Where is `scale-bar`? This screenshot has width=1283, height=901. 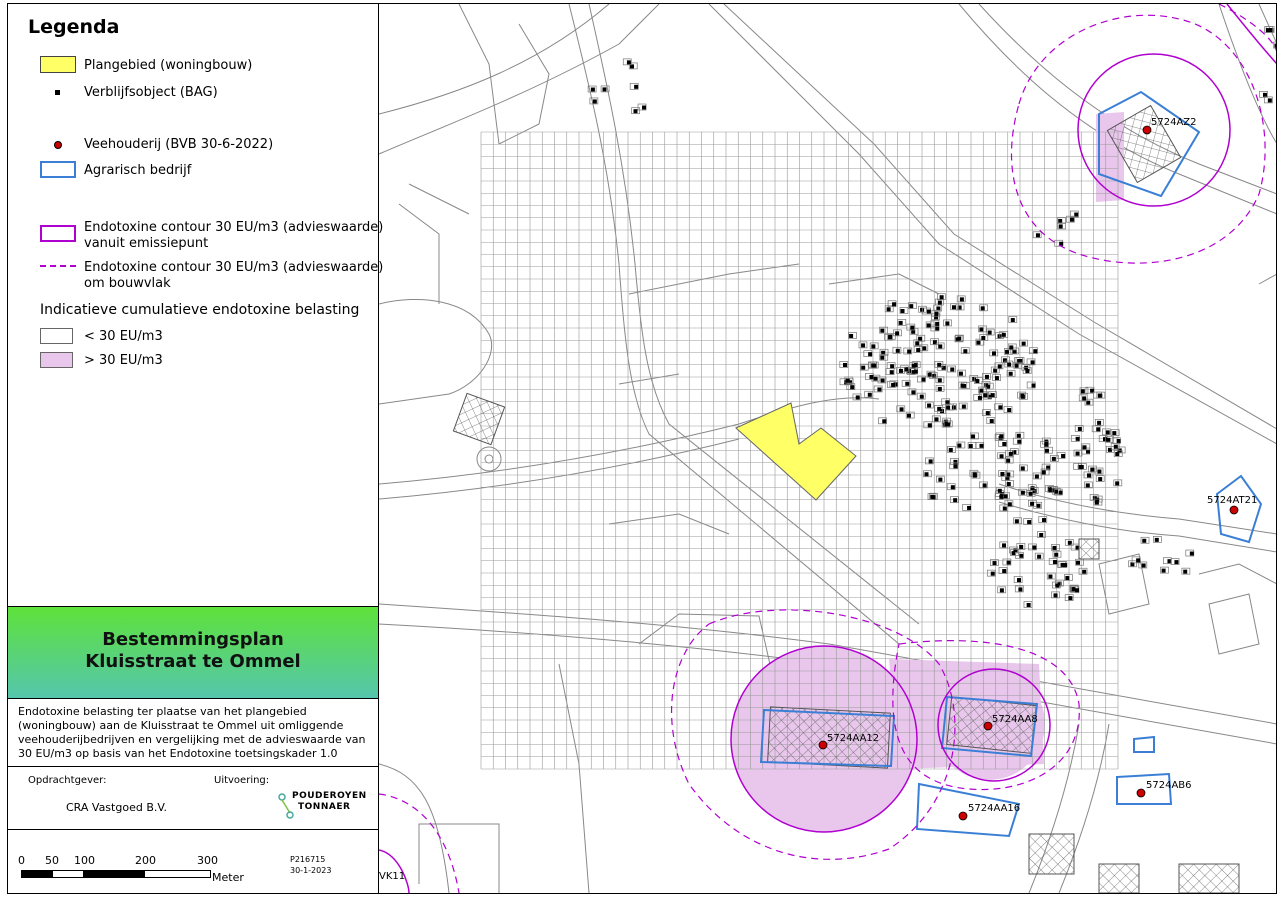 scale-bar is located at coordinates (116, 874).